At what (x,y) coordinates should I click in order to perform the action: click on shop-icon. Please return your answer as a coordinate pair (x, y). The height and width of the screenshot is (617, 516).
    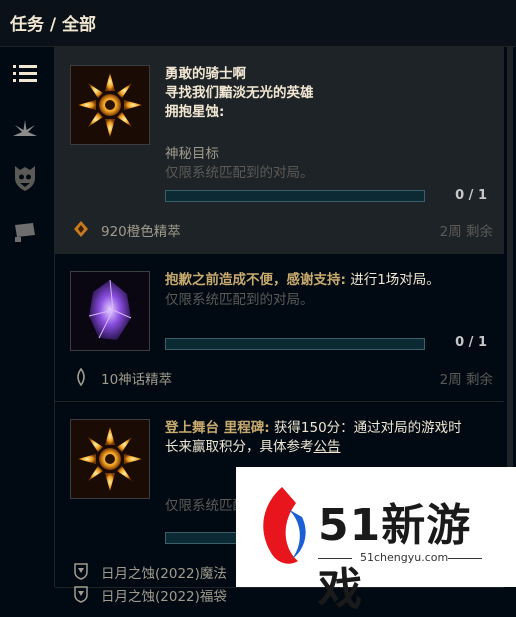
    Looking at the image, I should click on (25, 232).